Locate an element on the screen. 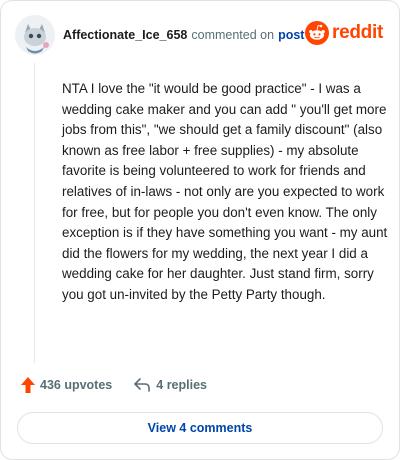  comment-meta: Affectionate_Ice_658 commented on post is located at coordinates (183, 35).